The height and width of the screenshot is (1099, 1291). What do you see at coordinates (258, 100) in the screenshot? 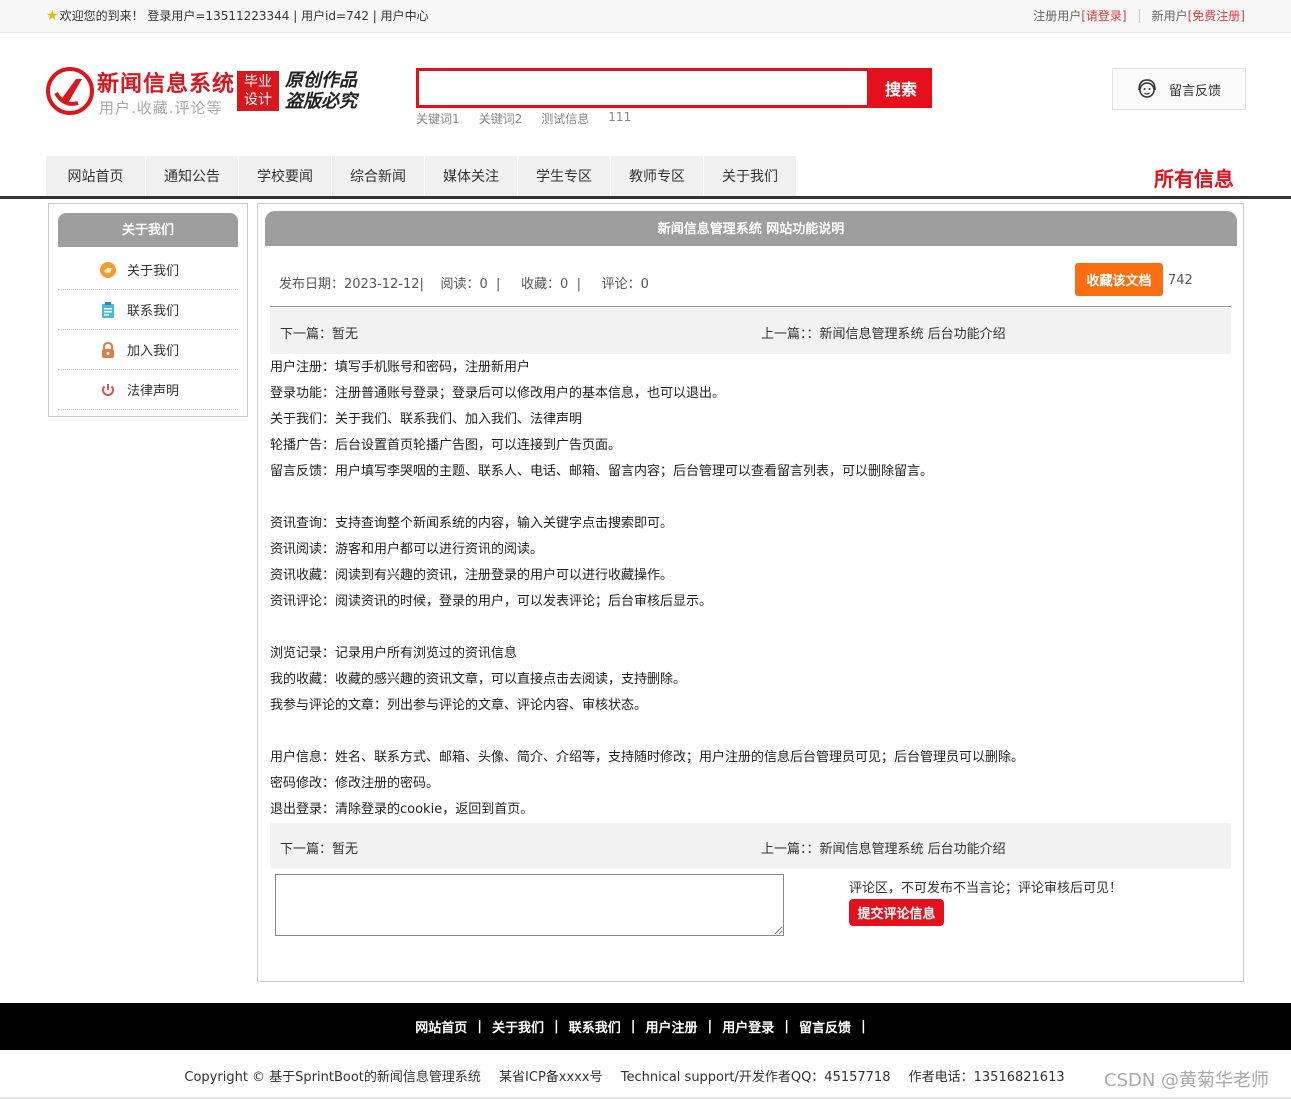
I see `badge-line-2: 设计` at bounding box center [258, 100].